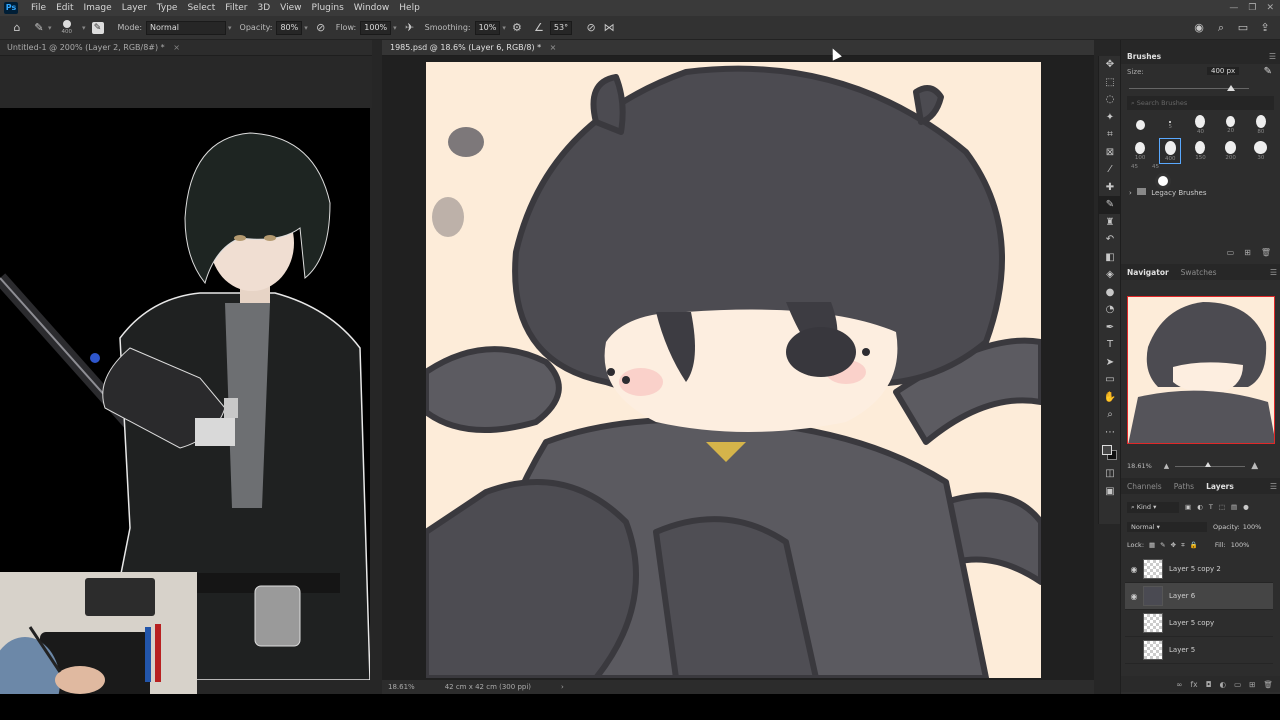  Describe the element at coordinates (1110, 153) in the screenshot. I see `frame-tool-icon: ⊠` at that location.